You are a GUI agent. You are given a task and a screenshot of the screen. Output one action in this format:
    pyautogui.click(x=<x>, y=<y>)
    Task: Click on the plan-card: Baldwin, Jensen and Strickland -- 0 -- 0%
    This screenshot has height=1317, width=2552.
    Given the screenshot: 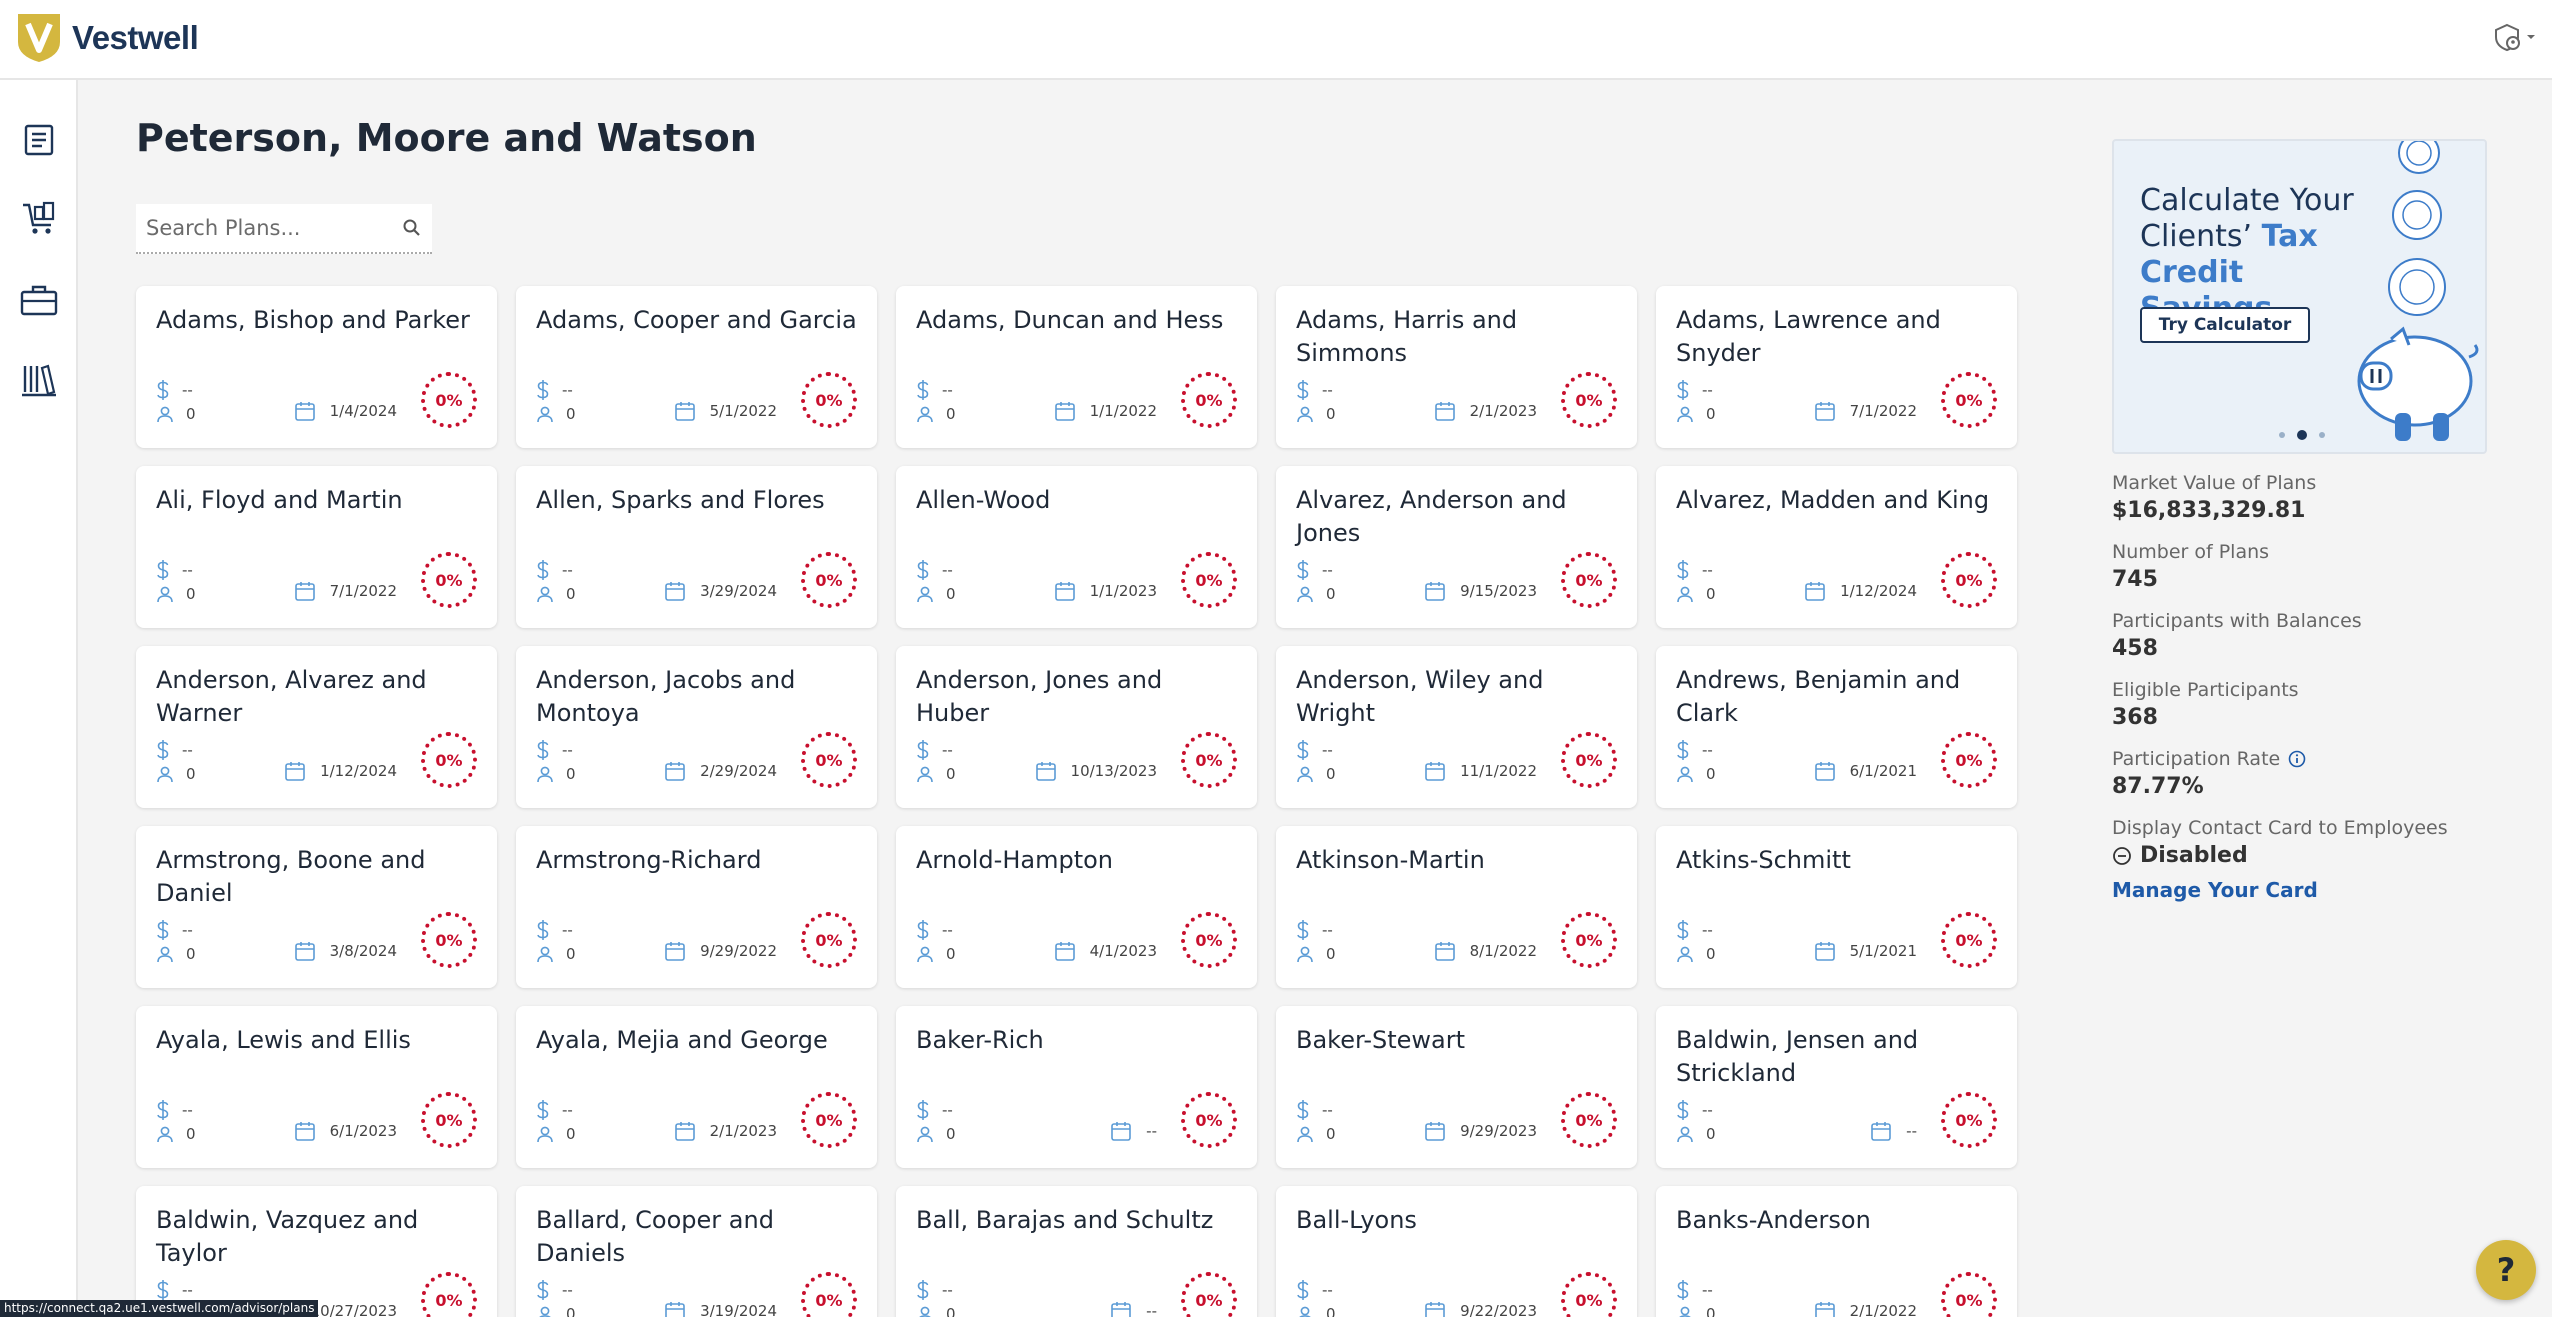 What is the action you would take?
    pyautogui.click(x=1836, y=1087)
    